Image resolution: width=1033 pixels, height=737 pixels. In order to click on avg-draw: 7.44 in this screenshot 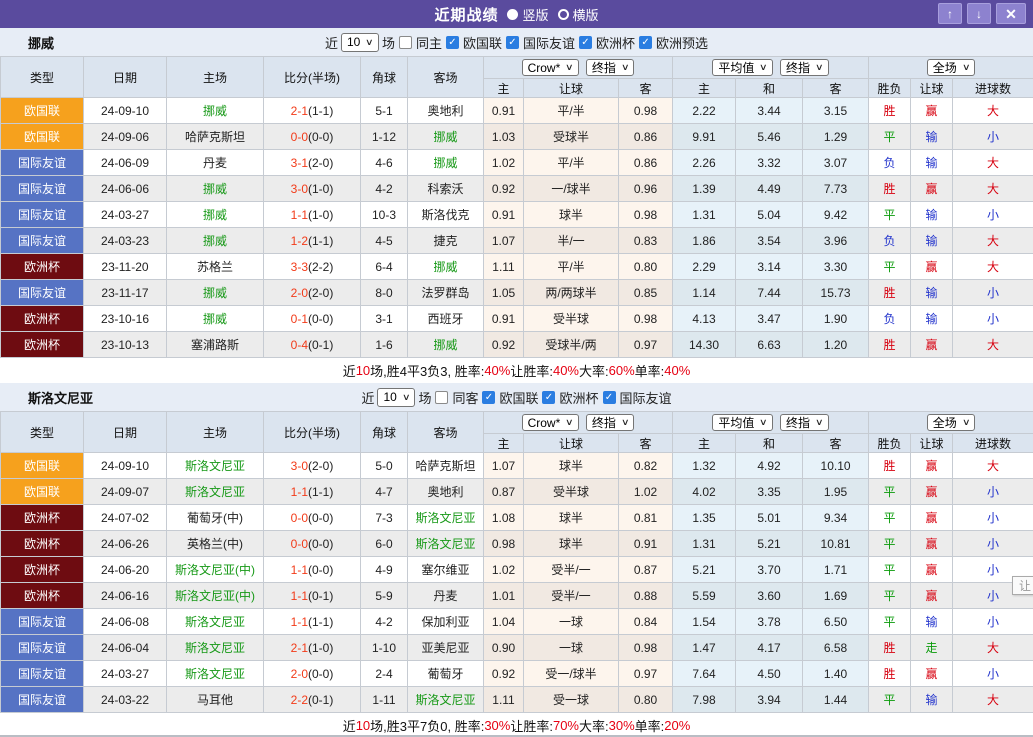, I will do `click(769, 292)`.